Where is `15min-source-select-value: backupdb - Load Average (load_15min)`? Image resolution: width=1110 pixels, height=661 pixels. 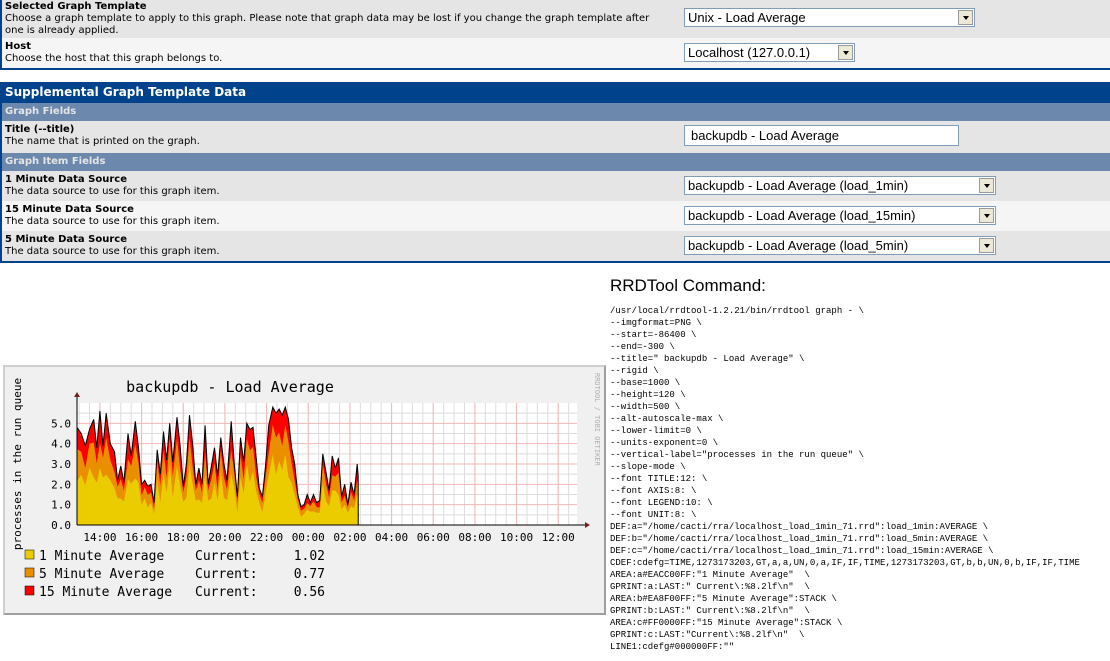
15min-source-select-value: backupdb - Load Average (load_15min) is located at coordinates (802, 215).